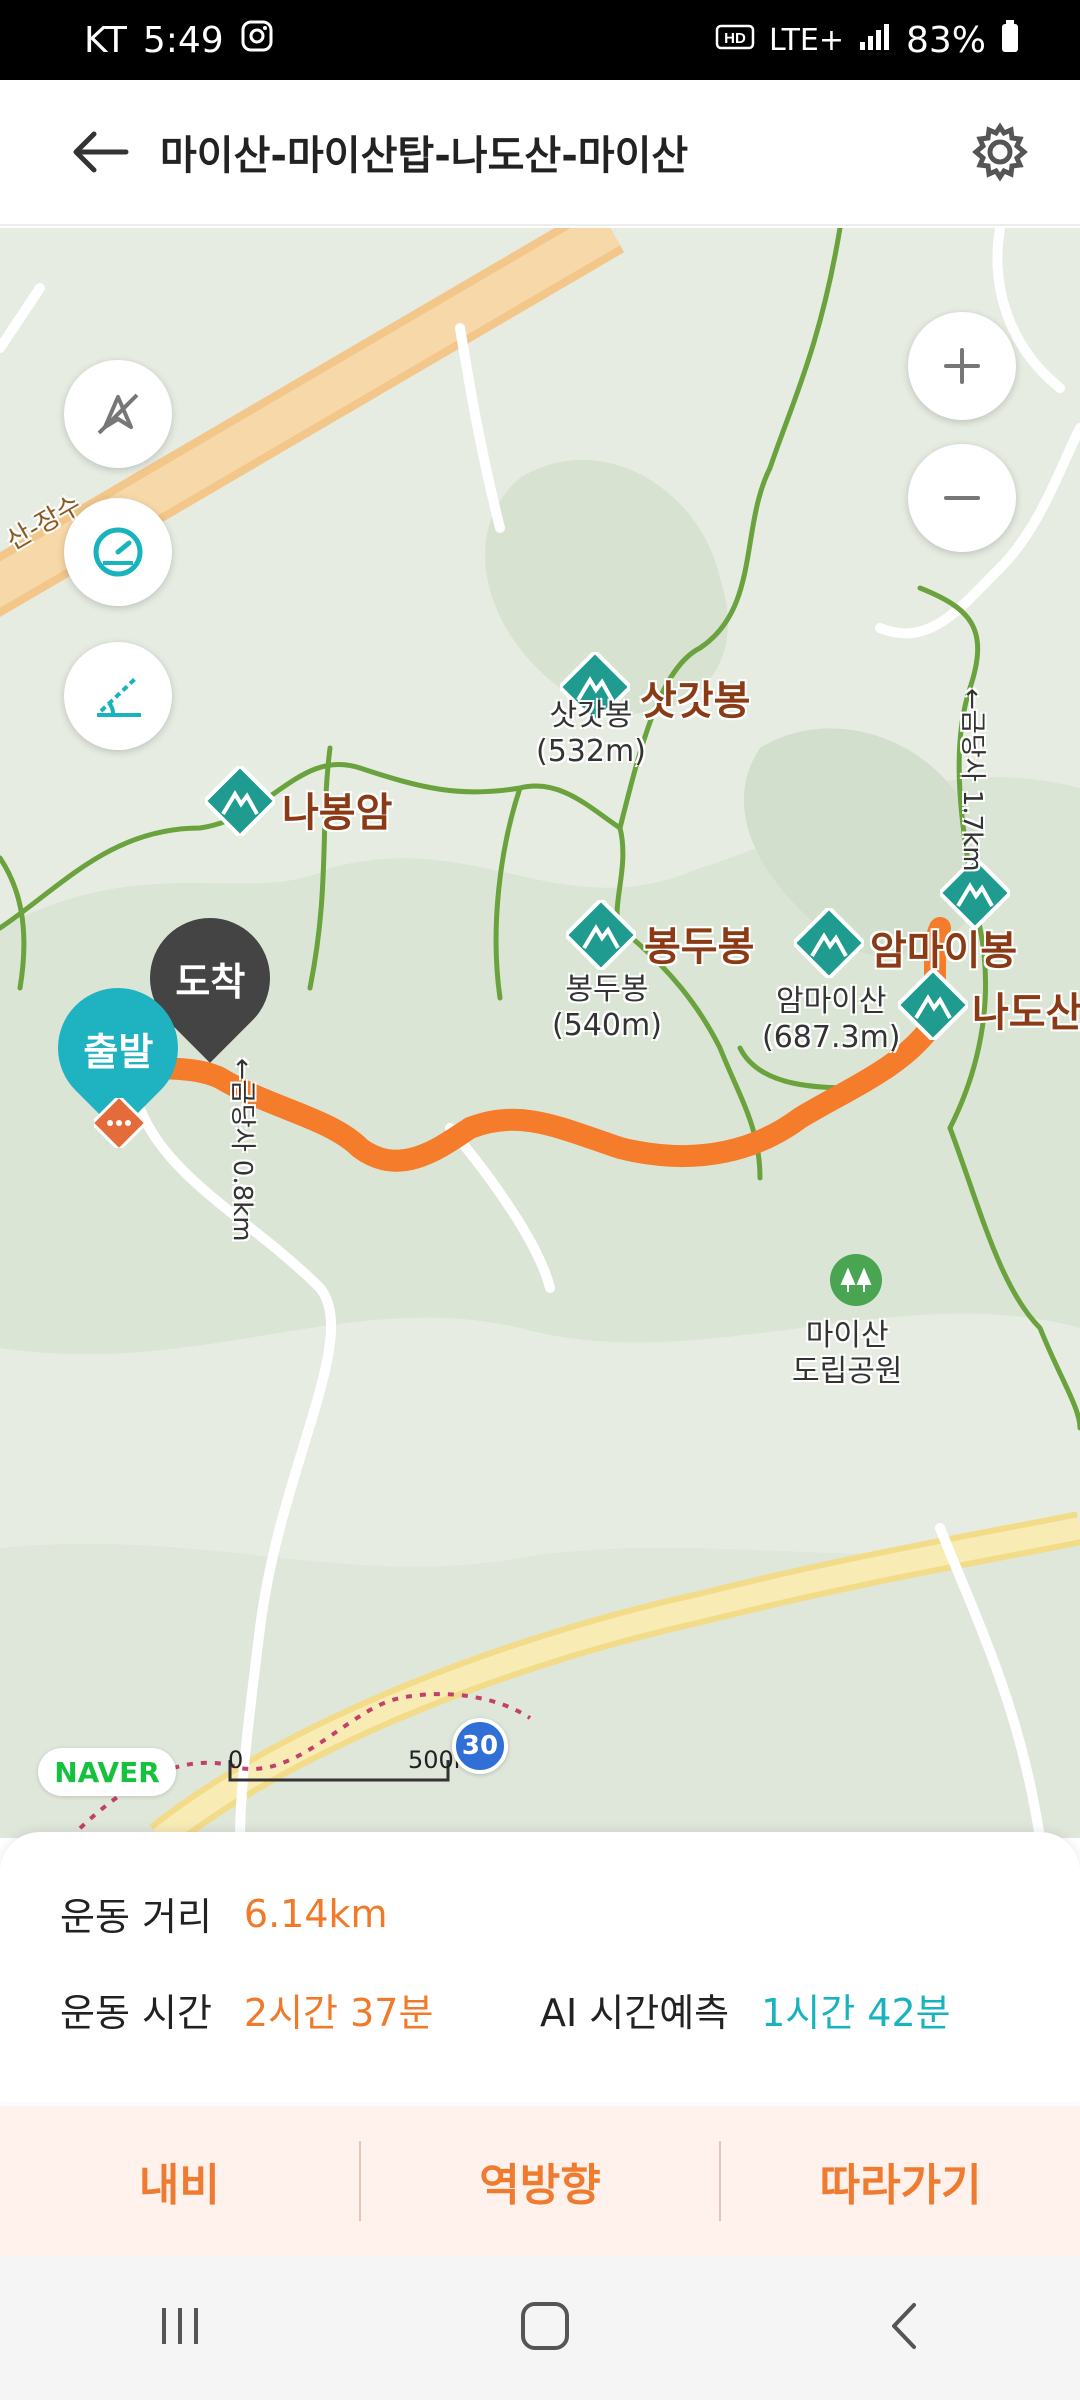  I want to click on instagram-icon, so click(257, 40).